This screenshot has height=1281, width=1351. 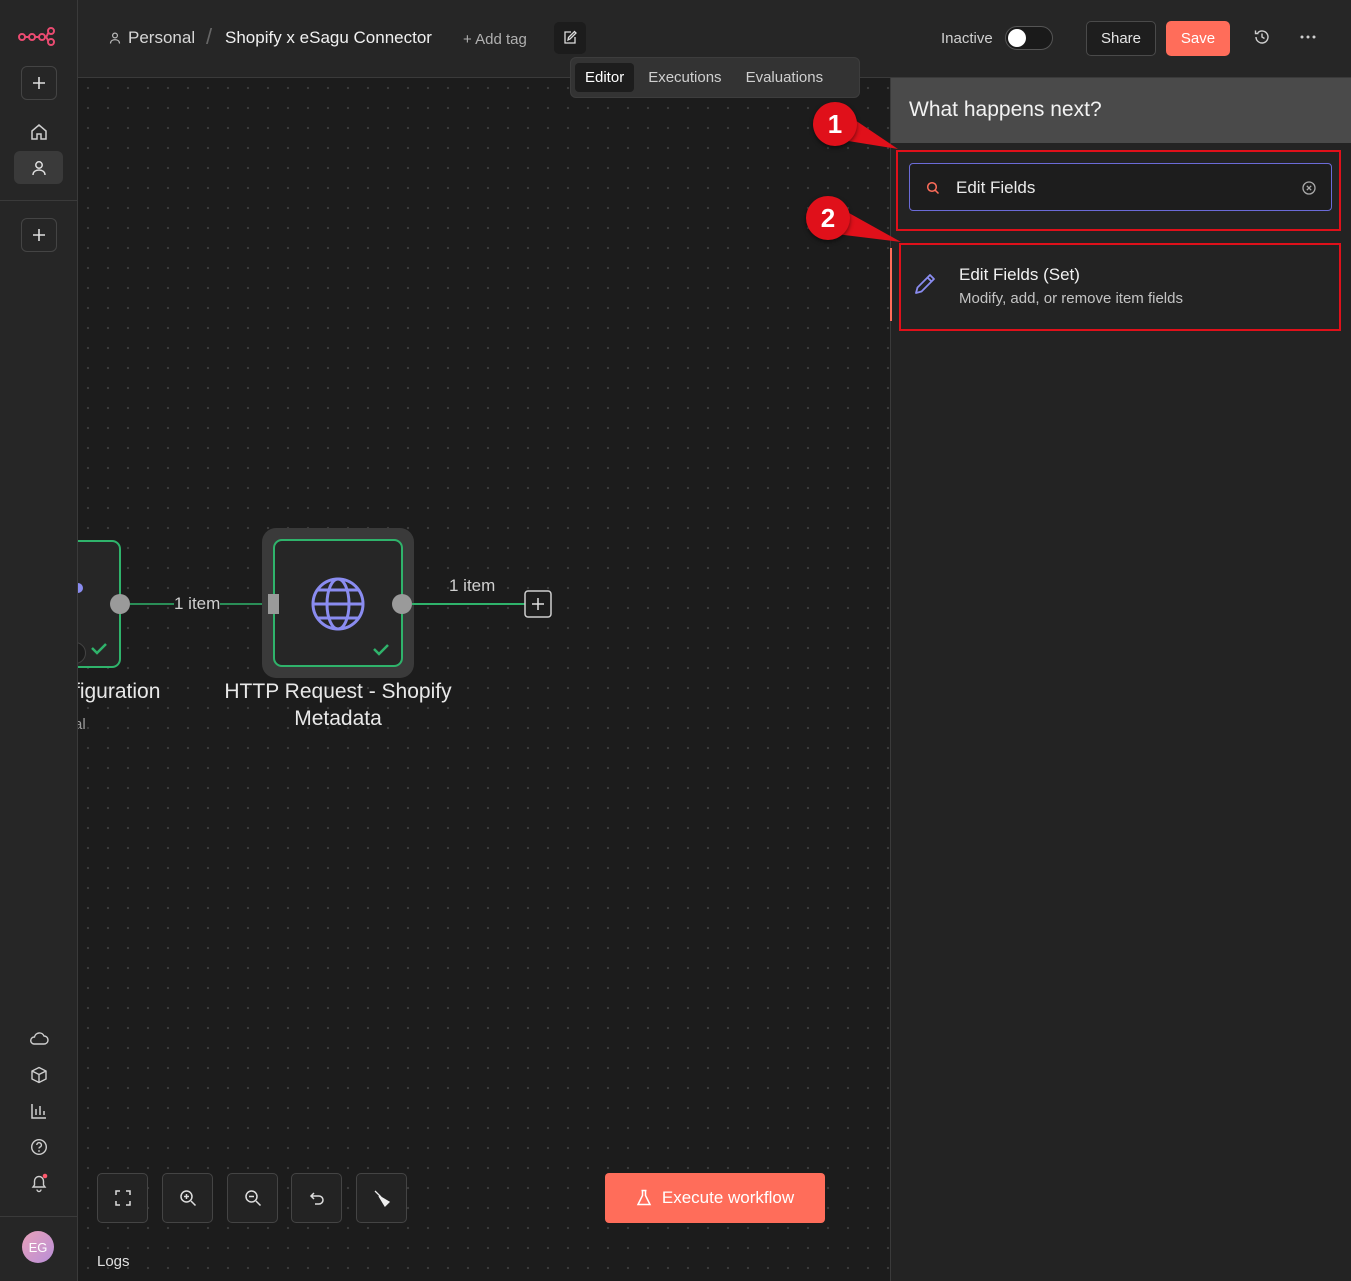 I want to click on undo-button, so click(x=316, y=1198).